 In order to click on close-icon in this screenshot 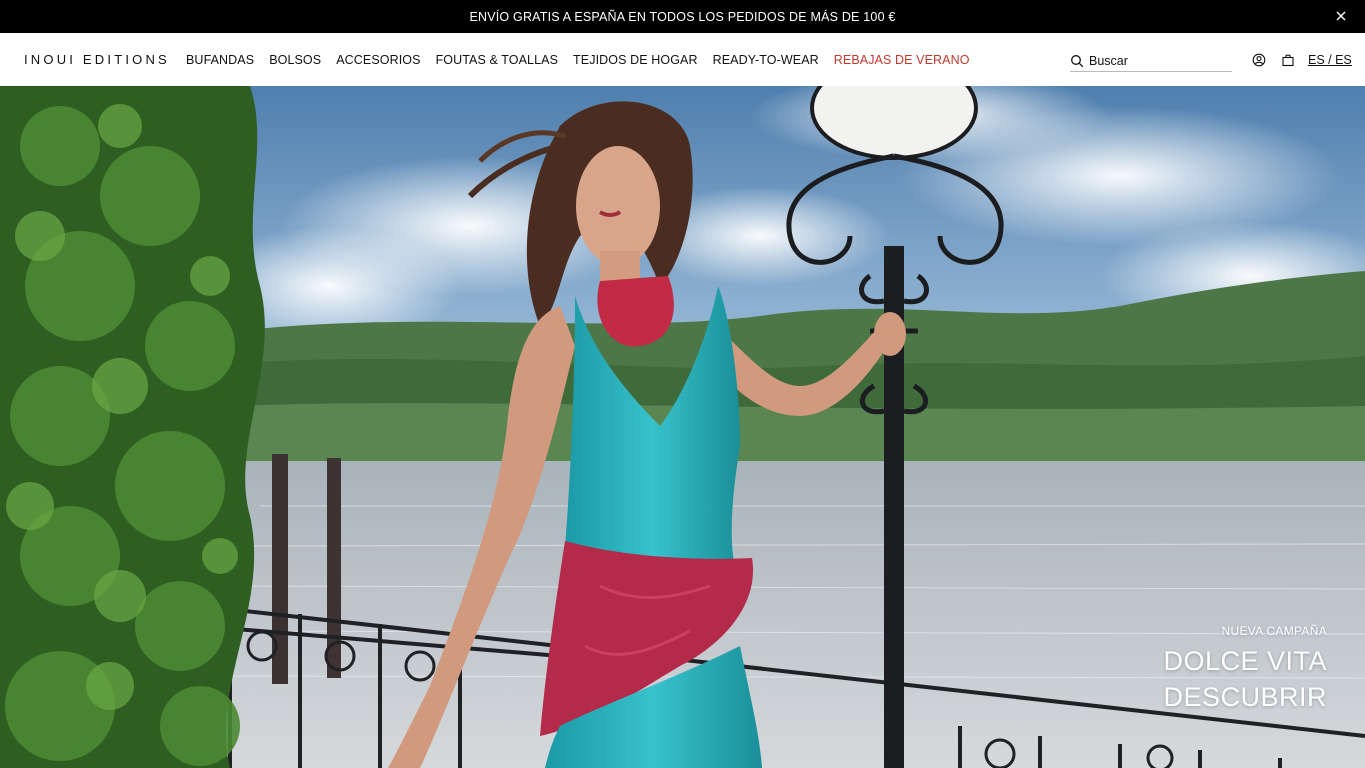, I will do `click(1341, 16)`.